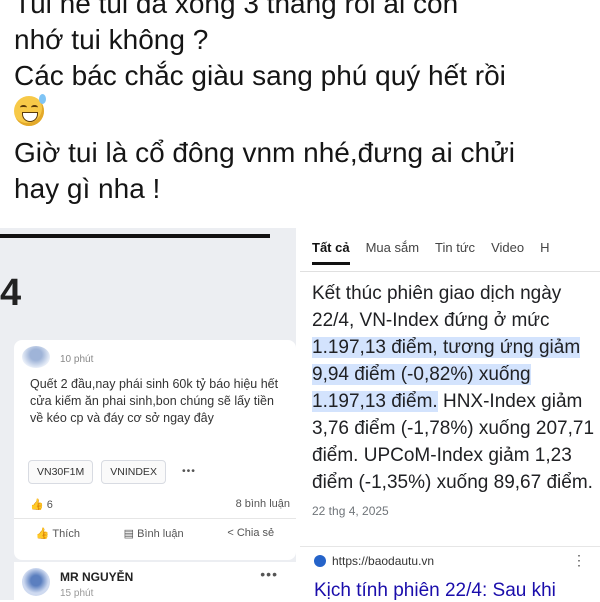 Image resolution: width=600 pixels, height=602 pixels. Describe the element at coordinates (255, 533) in the screenshot. I see `share-label: Chia sẻ` at that location.